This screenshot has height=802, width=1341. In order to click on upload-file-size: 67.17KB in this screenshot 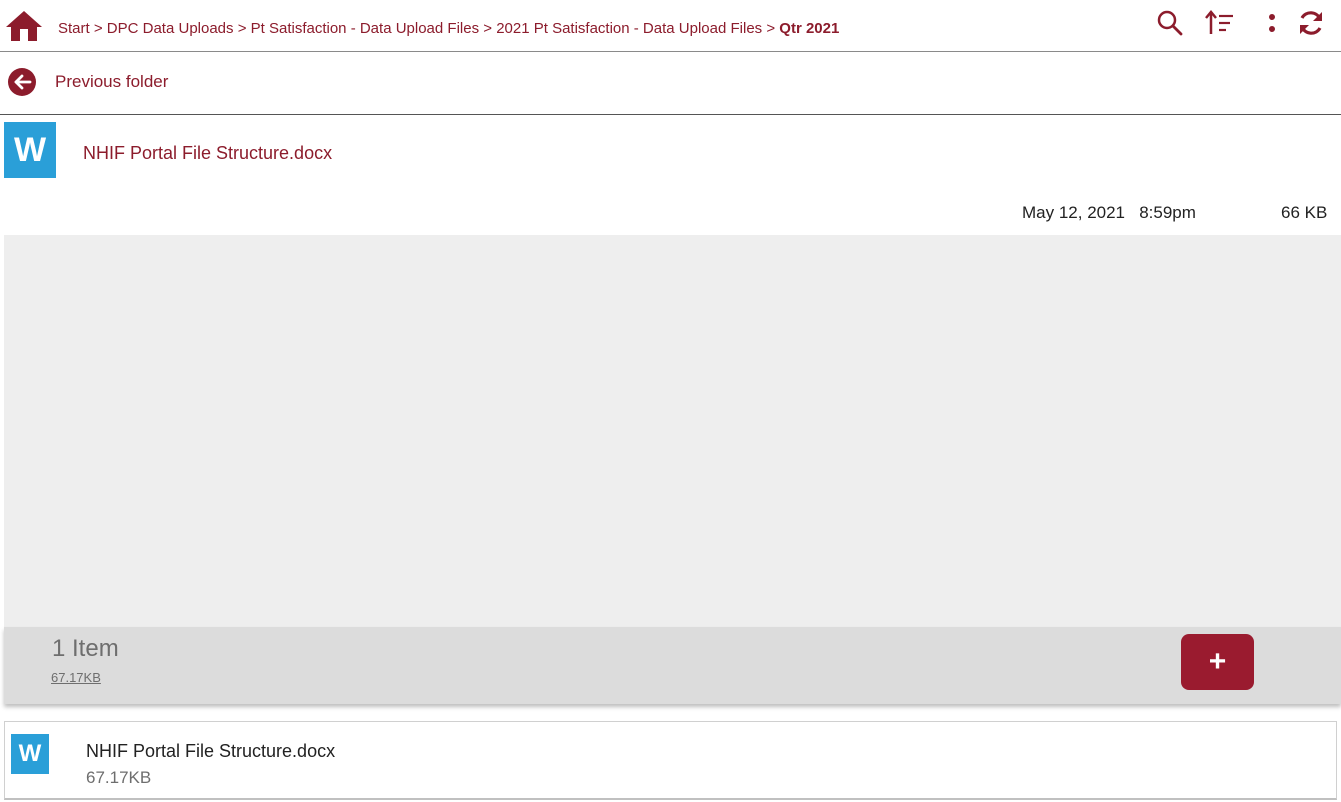, I will do `click(119, 777)`.